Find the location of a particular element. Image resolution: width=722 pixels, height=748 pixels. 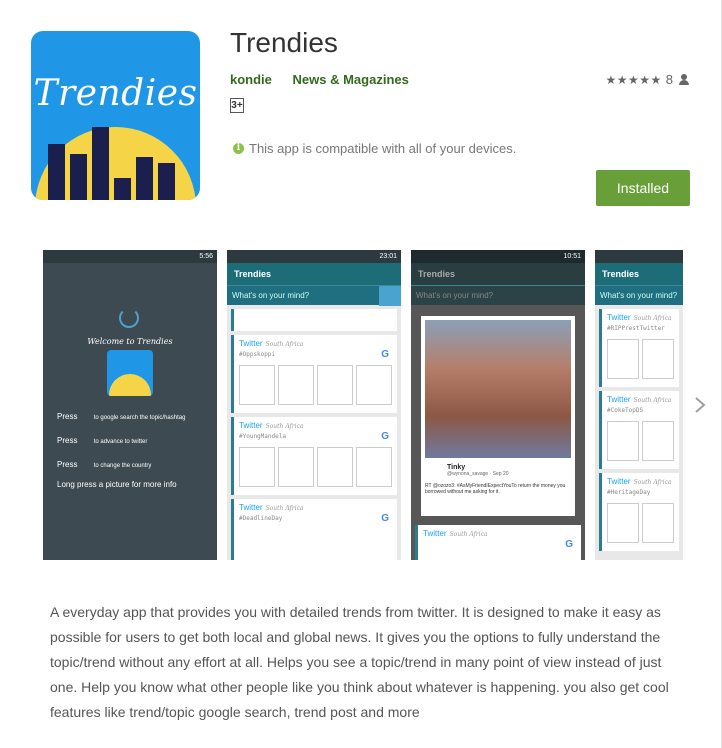

app-meta: kondie News & Magazines is located at coordinates (328, 79).